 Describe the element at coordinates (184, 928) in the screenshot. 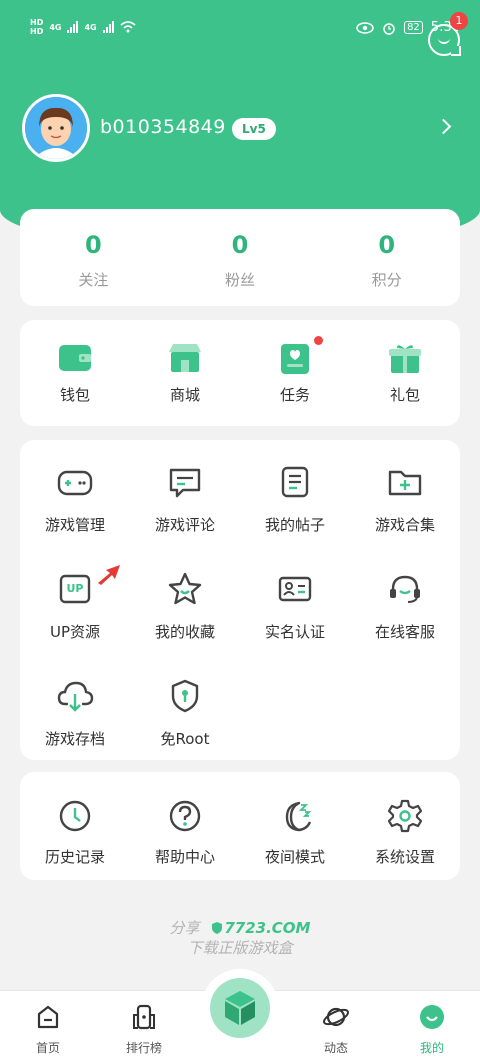

I see `promo-share: 分享` at that location.